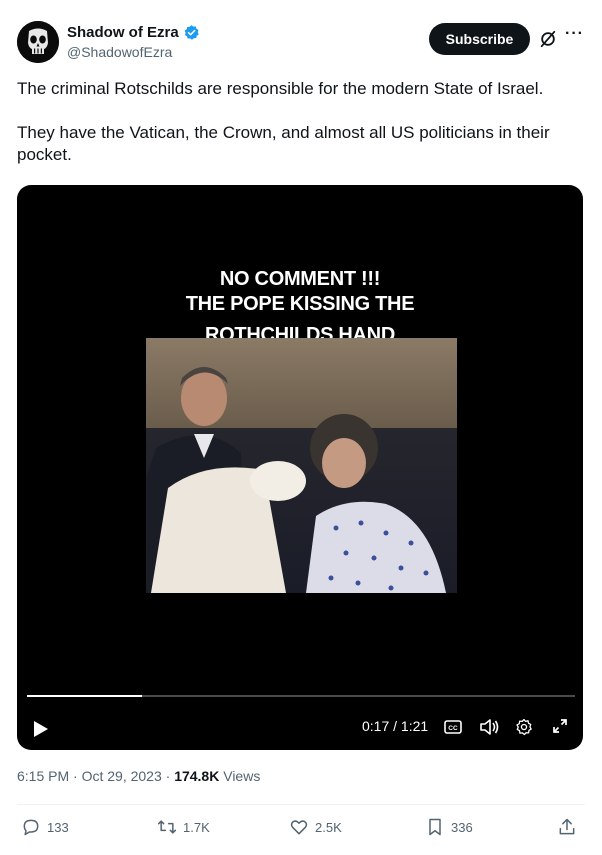 Image resolution: width=602 pixels, height=855 pixels. What do you see at coordinates (301, 696) in the screenshot?
I see `video-progress-bar` at bounding box center [301, 696].